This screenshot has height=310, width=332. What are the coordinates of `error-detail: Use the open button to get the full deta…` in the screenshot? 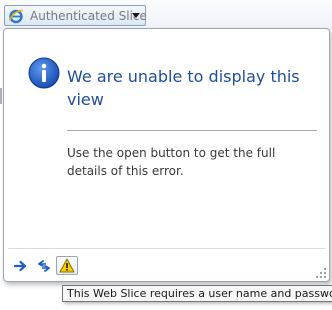 It's located at (171, 162).